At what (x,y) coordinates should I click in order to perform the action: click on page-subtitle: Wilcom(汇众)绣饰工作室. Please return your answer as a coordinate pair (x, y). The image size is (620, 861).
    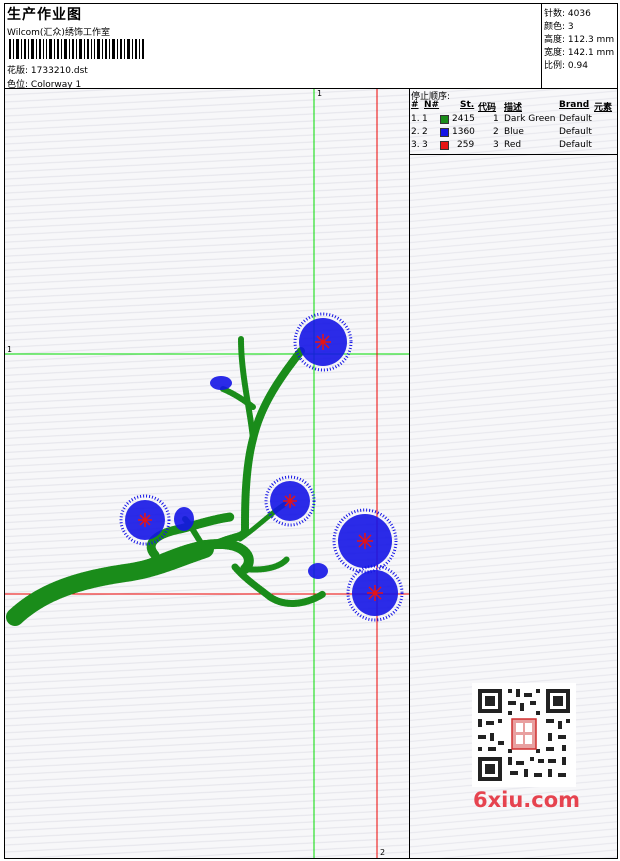
    Looking at the image, I should click on (58, 33).